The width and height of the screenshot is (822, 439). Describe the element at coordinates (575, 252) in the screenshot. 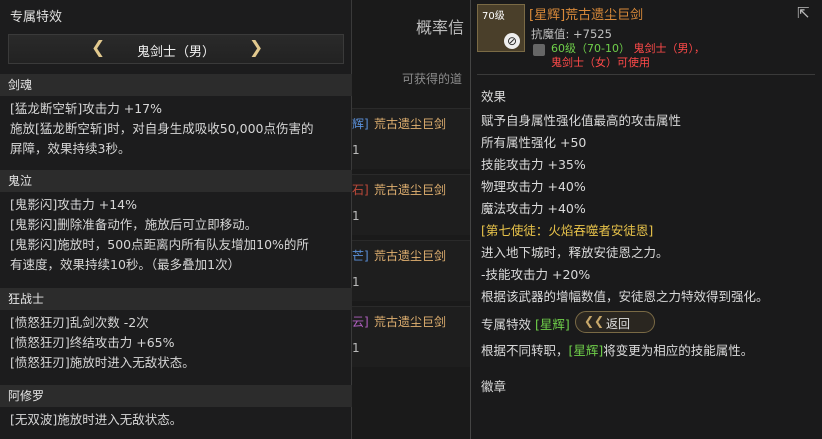

I see `effect-line: 进入地下城时，释放安徒恩之力。` at that location.